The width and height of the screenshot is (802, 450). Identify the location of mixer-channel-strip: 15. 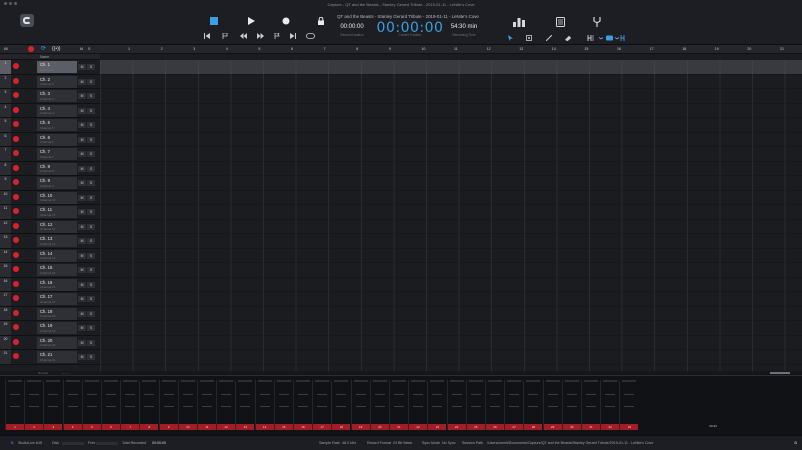
(283, 405).